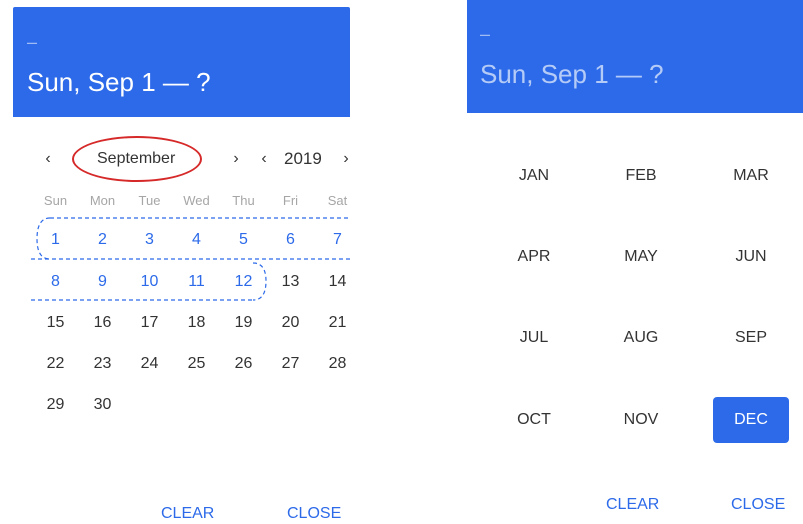 Image resolution: width=803 pixels, height=524 pixels. Describe the element at coordinates (641, 338) in the screenshot. I see `month-cell-aug: AUG` at that location.